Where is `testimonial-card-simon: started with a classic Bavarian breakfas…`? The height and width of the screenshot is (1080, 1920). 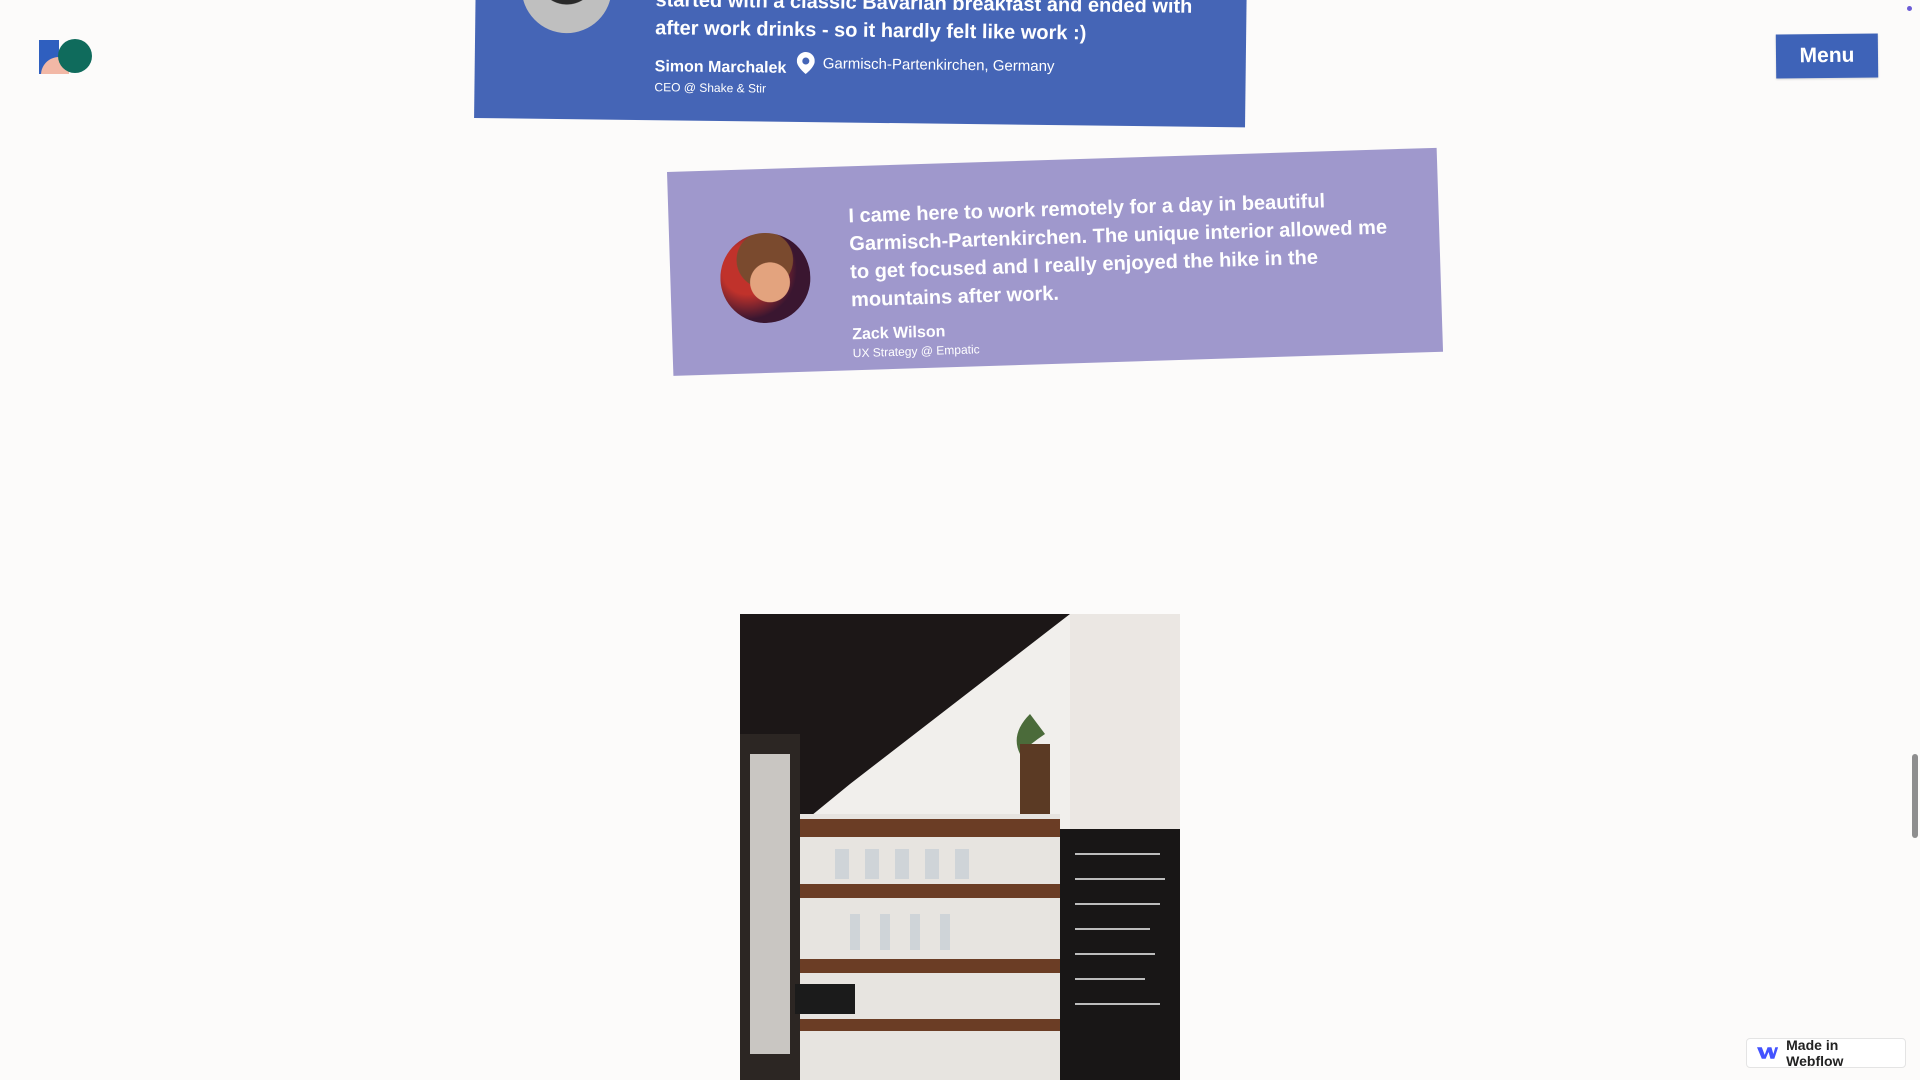 testimonial-card-simon: started with a classic Bavarian breakfas… is located at coordinates (860, 64).